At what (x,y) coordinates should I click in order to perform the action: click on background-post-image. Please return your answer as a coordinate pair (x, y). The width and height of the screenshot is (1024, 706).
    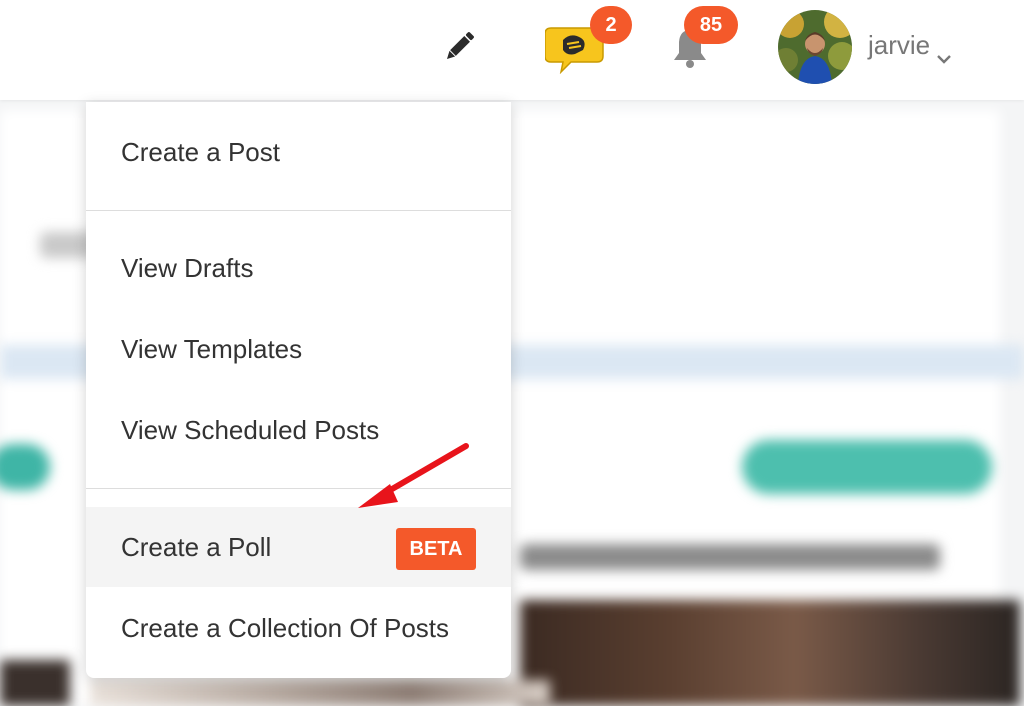
    Looking at the image, I should click on (770, 653).